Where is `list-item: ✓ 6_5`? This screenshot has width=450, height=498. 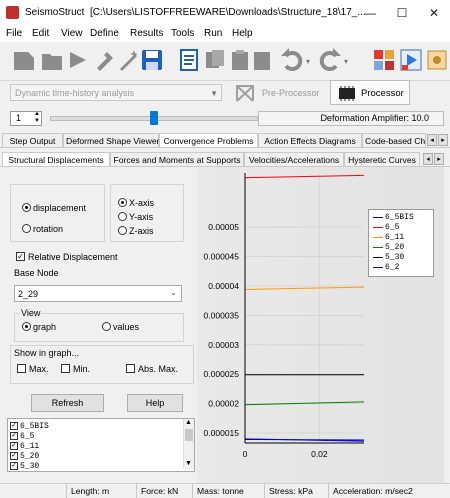
list-item: ✓ 6_5 is located at coordinates (22, 436).